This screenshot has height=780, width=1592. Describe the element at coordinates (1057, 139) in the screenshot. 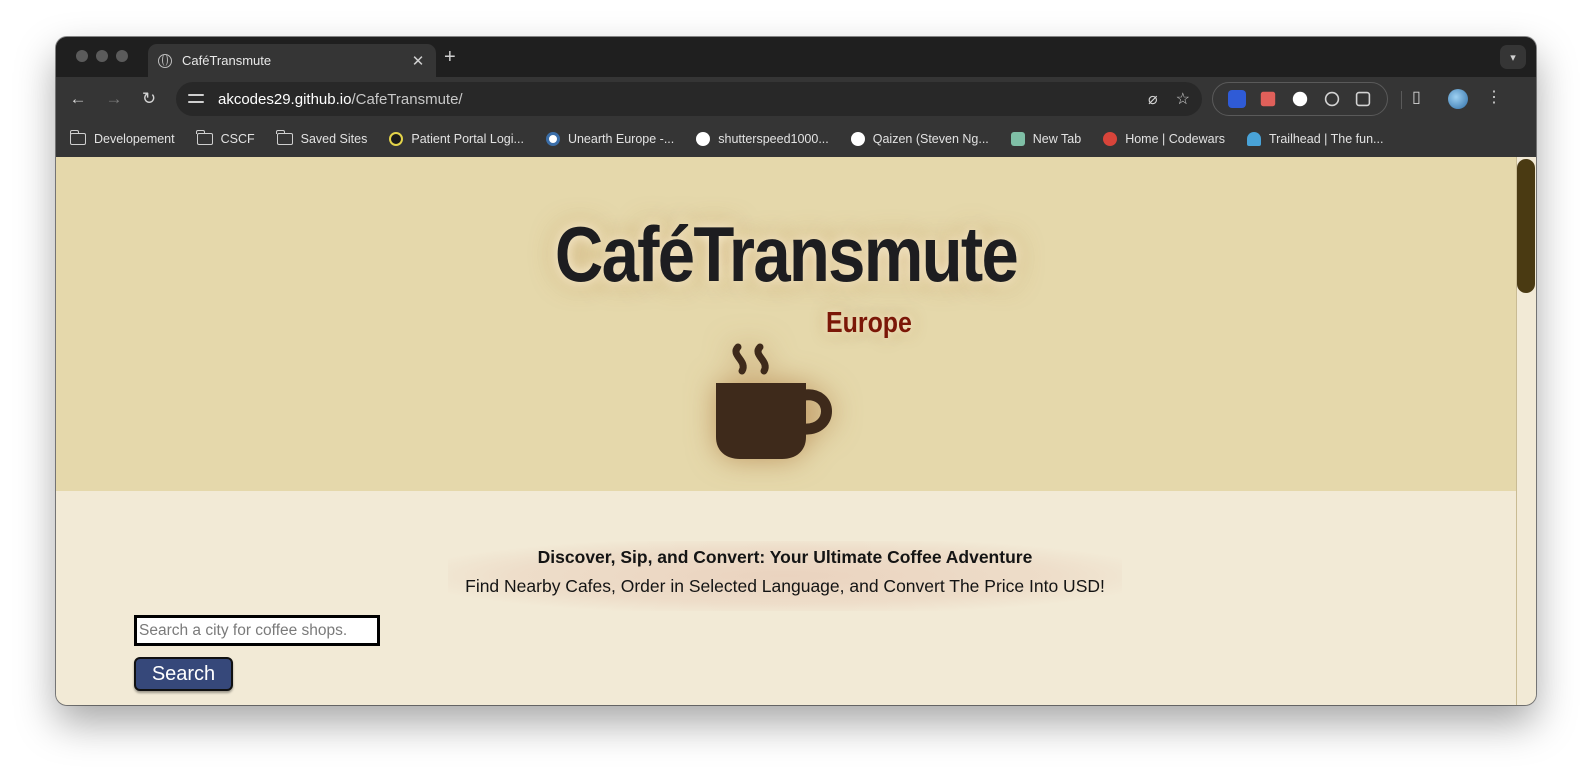

I see `bookmark-label: New Tab` at that location.